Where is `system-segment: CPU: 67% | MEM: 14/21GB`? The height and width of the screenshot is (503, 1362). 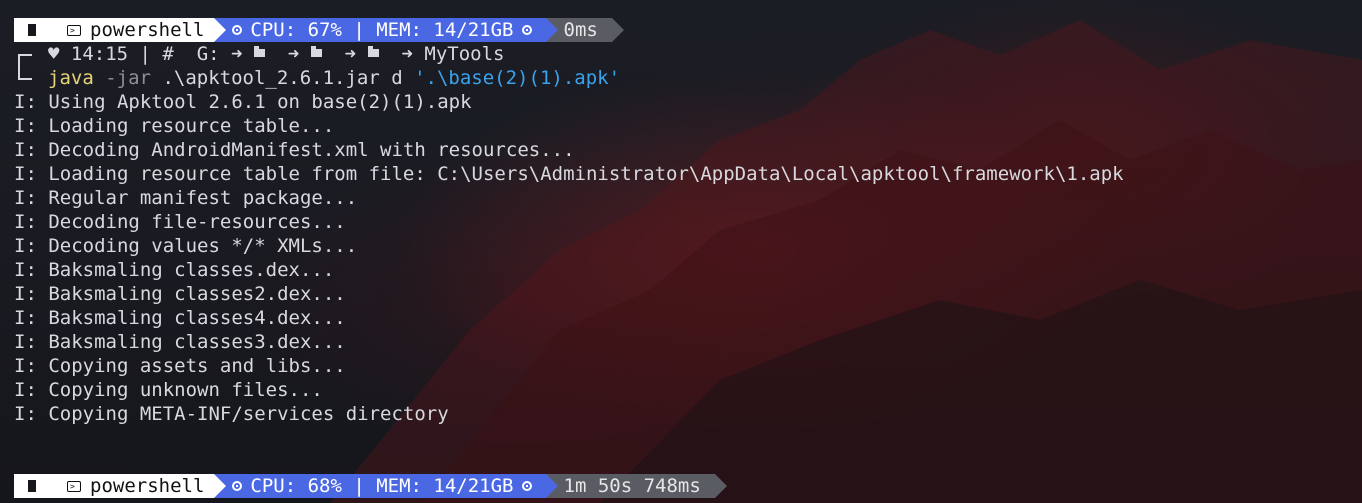 system-segment: CPU: 67% | MEM: 14/21GB is located at coordinates (386, 30).